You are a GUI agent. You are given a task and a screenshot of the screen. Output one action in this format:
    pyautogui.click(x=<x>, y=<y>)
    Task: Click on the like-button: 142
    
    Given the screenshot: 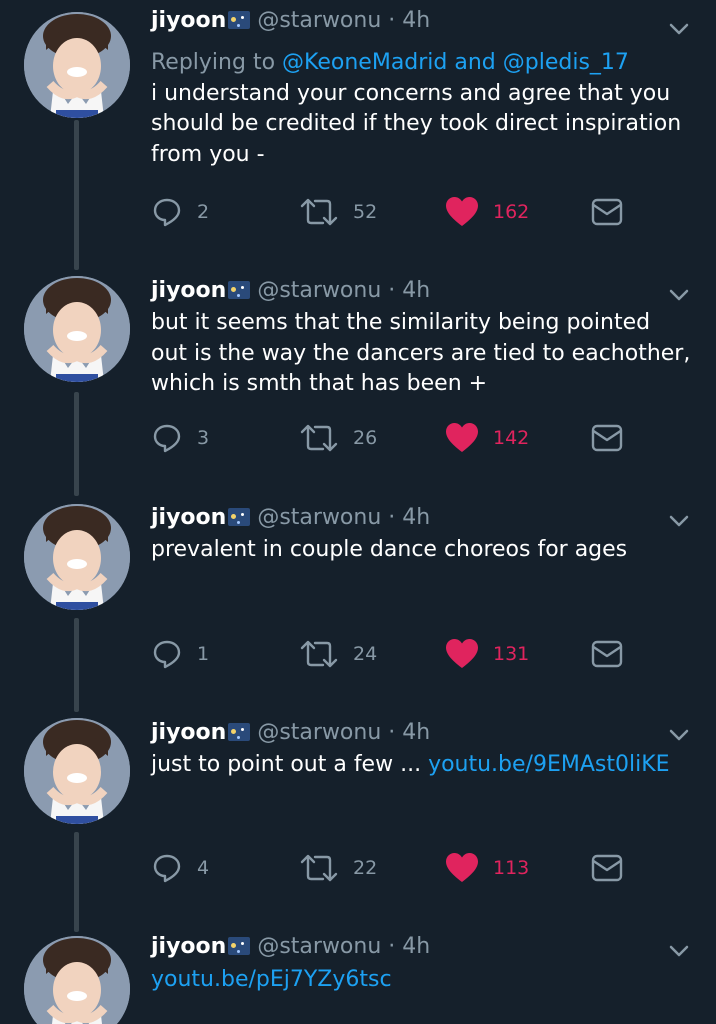 What is the action you would take?
    pyautogui.click(x=487, y=438)
    